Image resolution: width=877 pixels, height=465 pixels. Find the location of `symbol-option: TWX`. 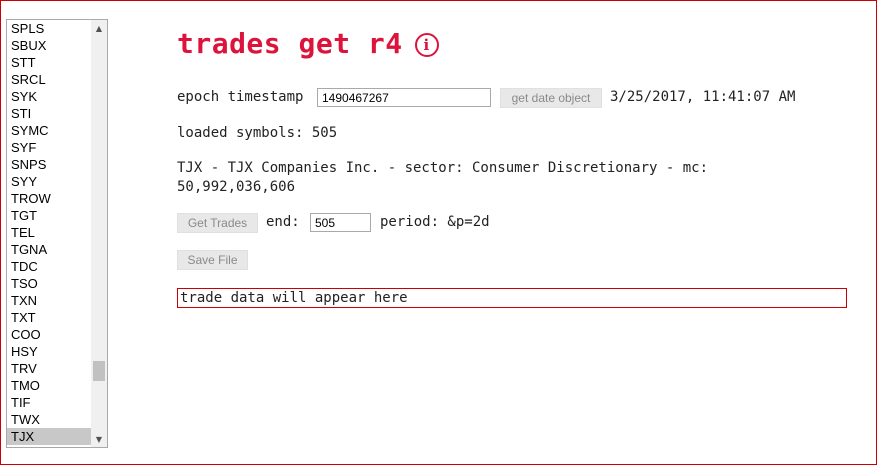

symbol-option: TWX is located at coordinates (49, 419).